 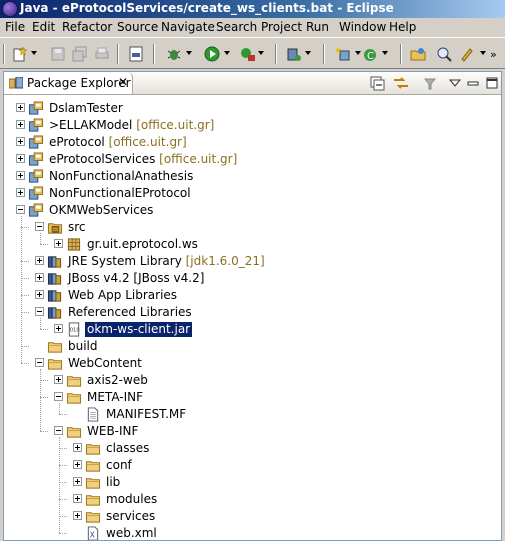 What do you see at coordinates (102, 54) in the screenshot?
I see `print-icon` at bounding box center [102, 54].